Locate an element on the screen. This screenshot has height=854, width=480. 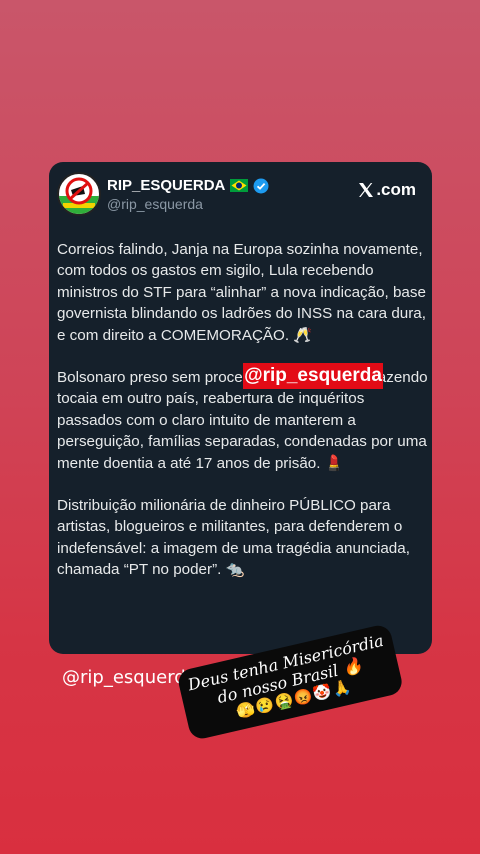
source-domain: .com is located at coordinates (396, 189).